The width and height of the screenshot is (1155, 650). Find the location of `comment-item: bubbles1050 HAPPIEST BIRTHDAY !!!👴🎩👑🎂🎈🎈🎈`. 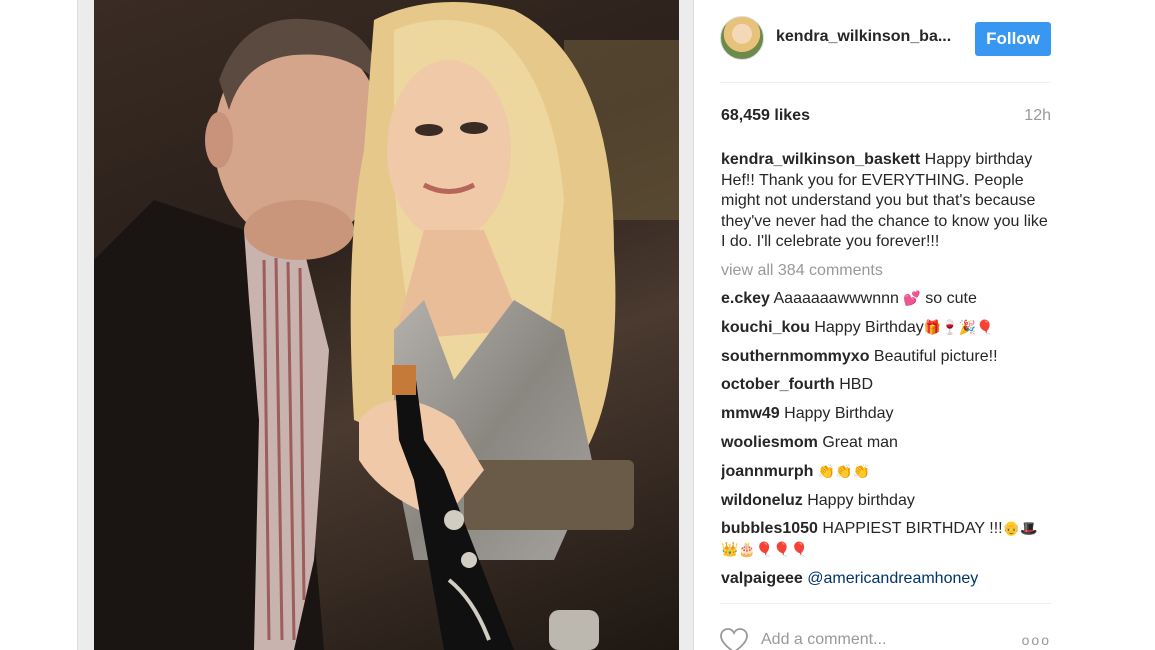

comment-item: bubbles1050 HAPPIEST BIRTHDAY !!!👴🎩👑🎂🎈🎈🎈 is located at coordinates (879, 539).